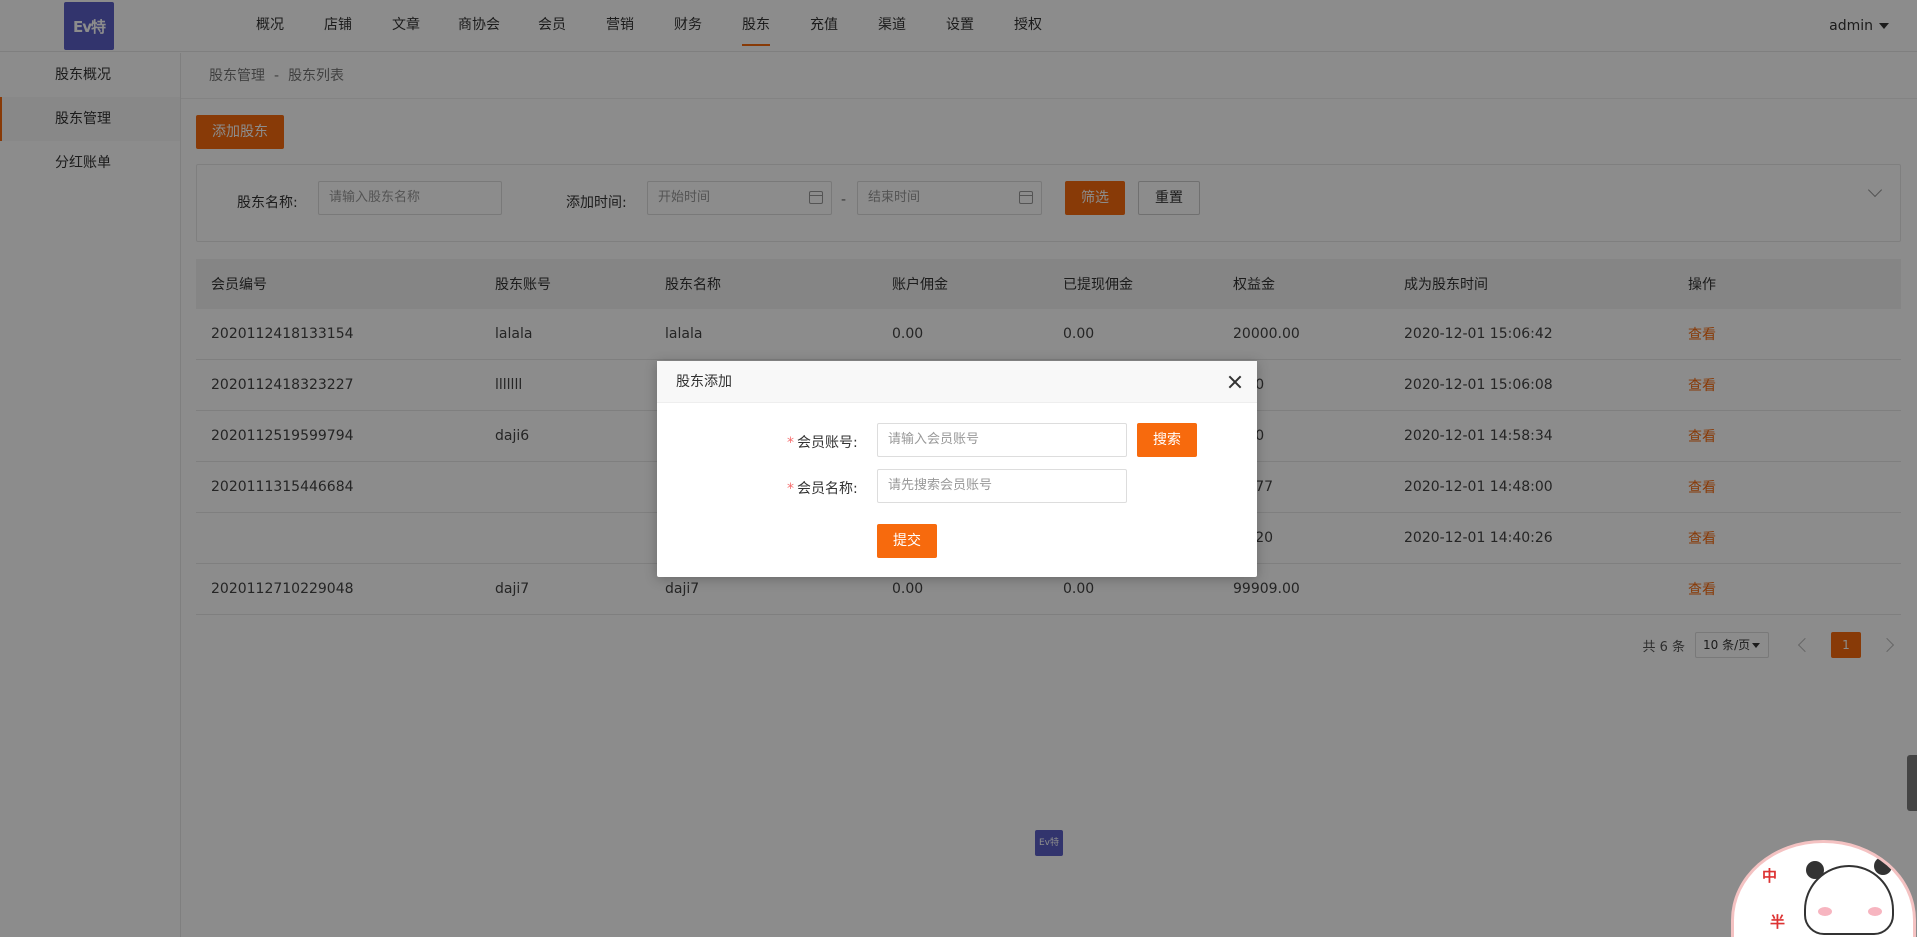  What do you see at coordinates (1770, 876) in the screenshot?
I see `mascot-char: 中` at bounding box center [1770, 876].